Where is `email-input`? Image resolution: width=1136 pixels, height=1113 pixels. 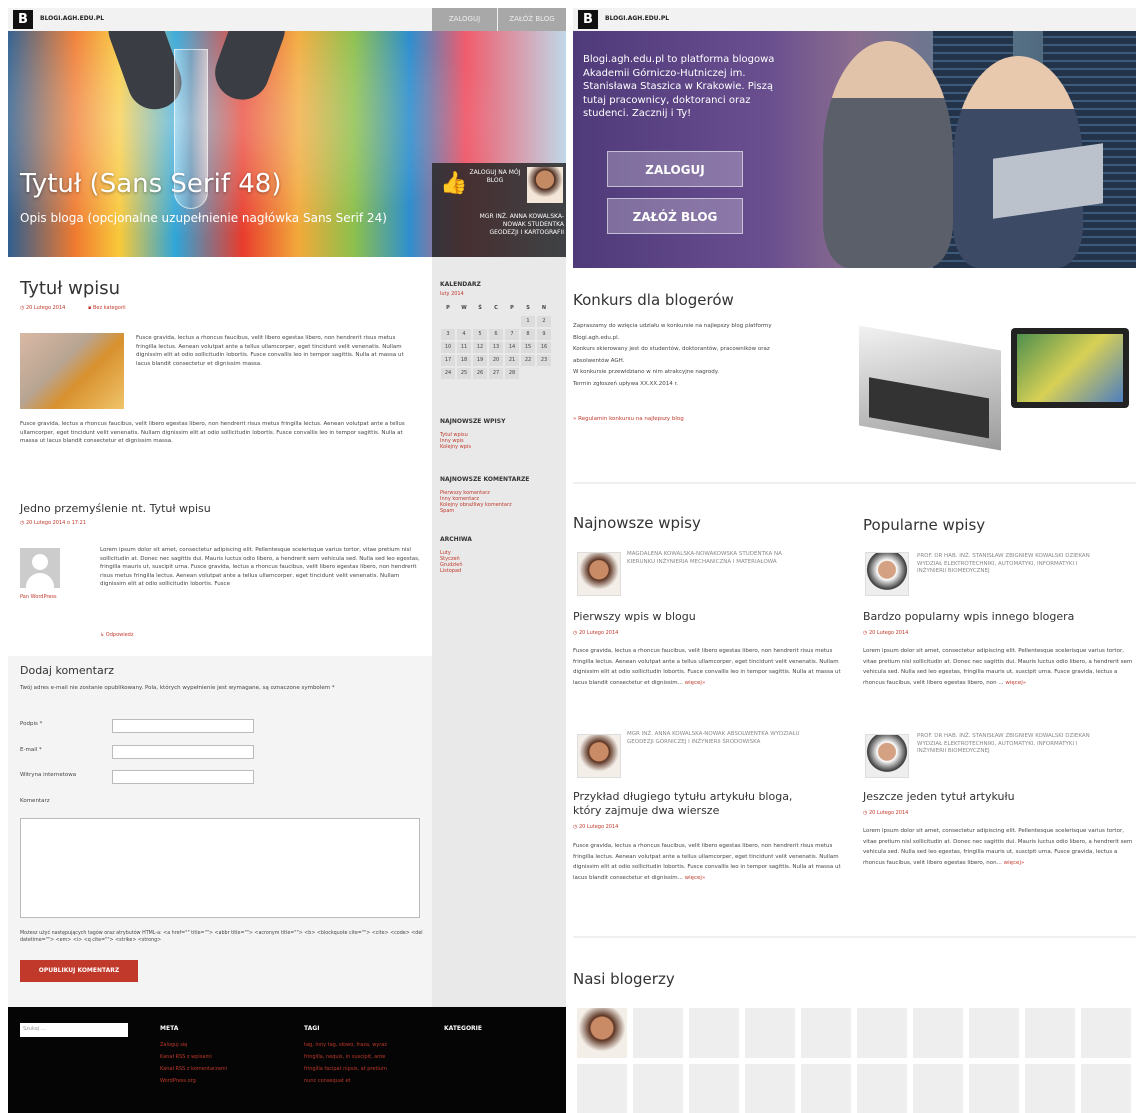
email-input is located at coordinates (183, 752).